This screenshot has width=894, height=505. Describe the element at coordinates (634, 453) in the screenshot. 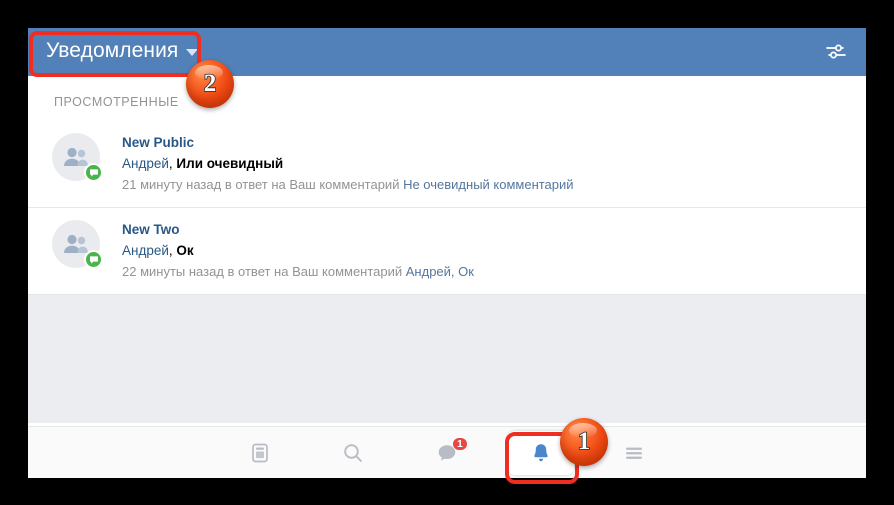

I see `hamburger-menu-icon` at that location.